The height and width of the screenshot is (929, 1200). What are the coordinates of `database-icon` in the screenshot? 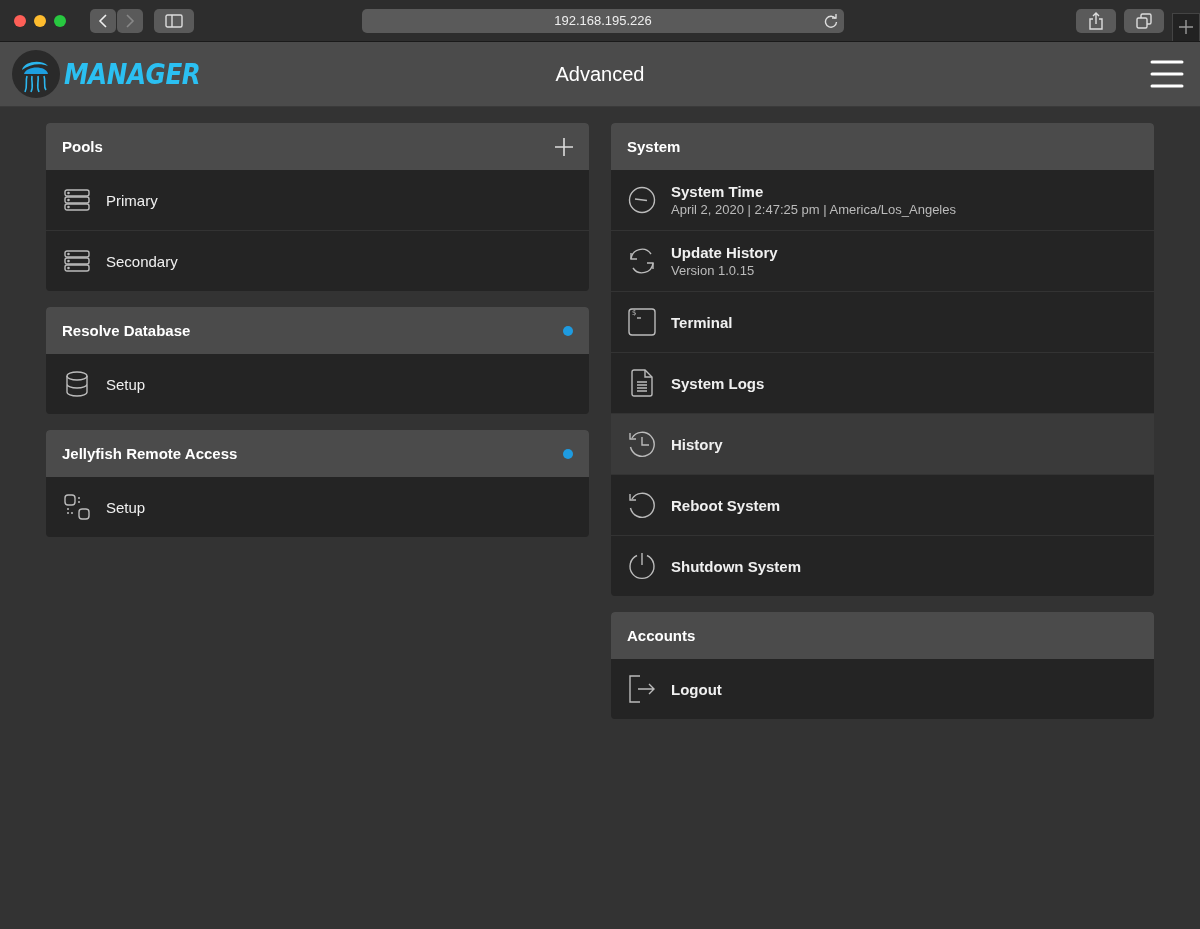 It's located at (77, 384).